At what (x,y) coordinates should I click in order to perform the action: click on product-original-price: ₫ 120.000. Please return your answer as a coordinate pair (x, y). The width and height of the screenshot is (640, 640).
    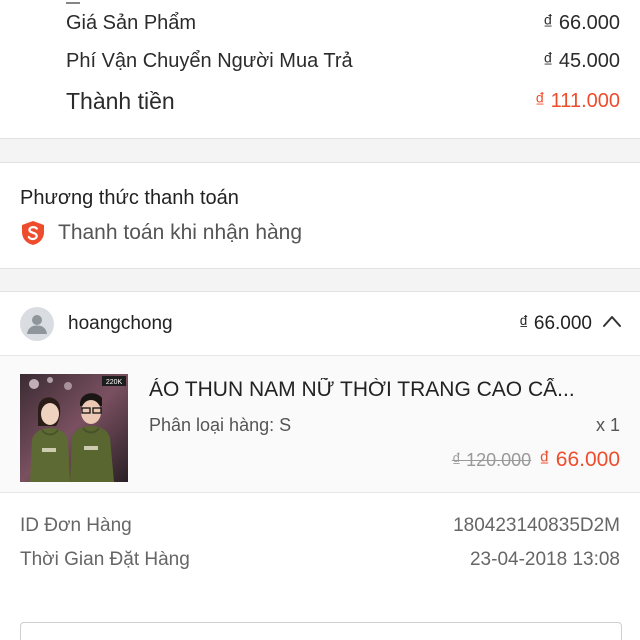
    Looking at the image, I should click on (491, 460).